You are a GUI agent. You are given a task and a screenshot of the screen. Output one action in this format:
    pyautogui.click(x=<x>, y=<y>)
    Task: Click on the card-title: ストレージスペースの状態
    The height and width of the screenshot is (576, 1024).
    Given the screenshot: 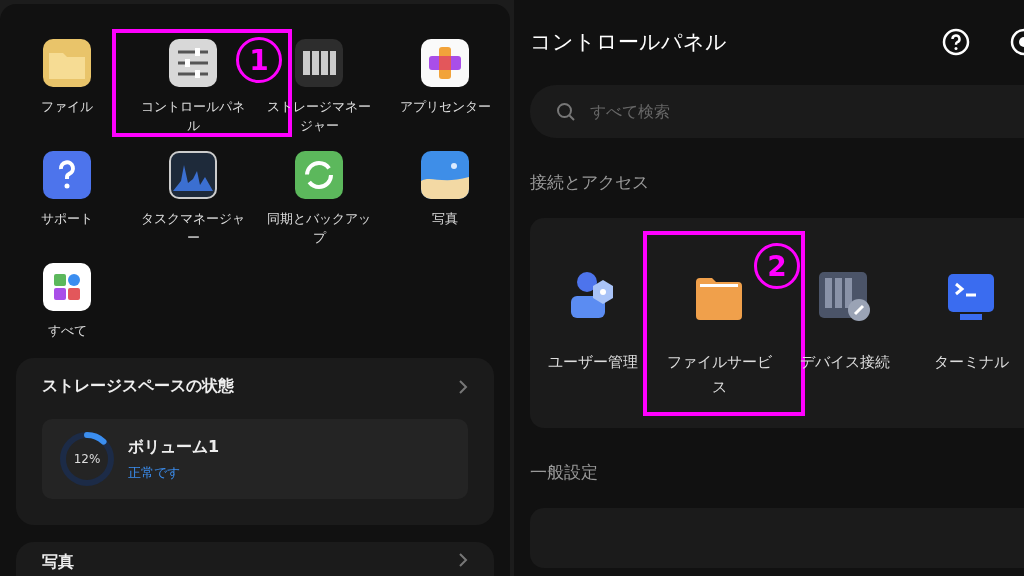 What is the action you would take?
    pyautogui.click(x=138, y=386)
    